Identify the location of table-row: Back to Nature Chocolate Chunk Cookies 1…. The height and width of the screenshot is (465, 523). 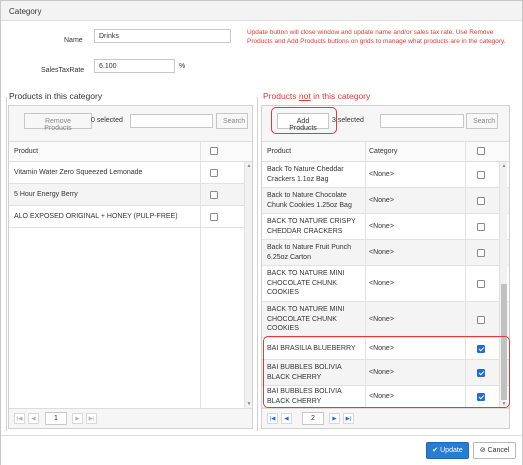
(385, 201).